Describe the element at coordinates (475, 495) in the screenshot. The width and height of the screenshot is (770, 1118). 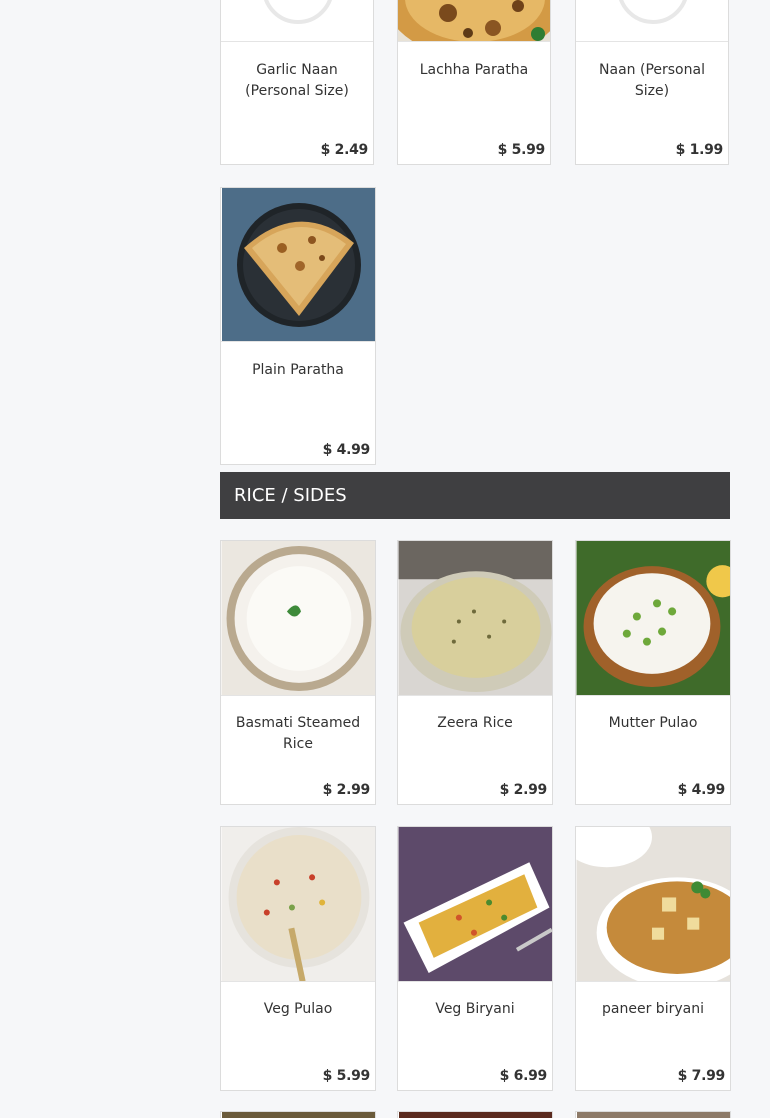
I see `section-header-rice-sides: RICE / SIDES` at that location.